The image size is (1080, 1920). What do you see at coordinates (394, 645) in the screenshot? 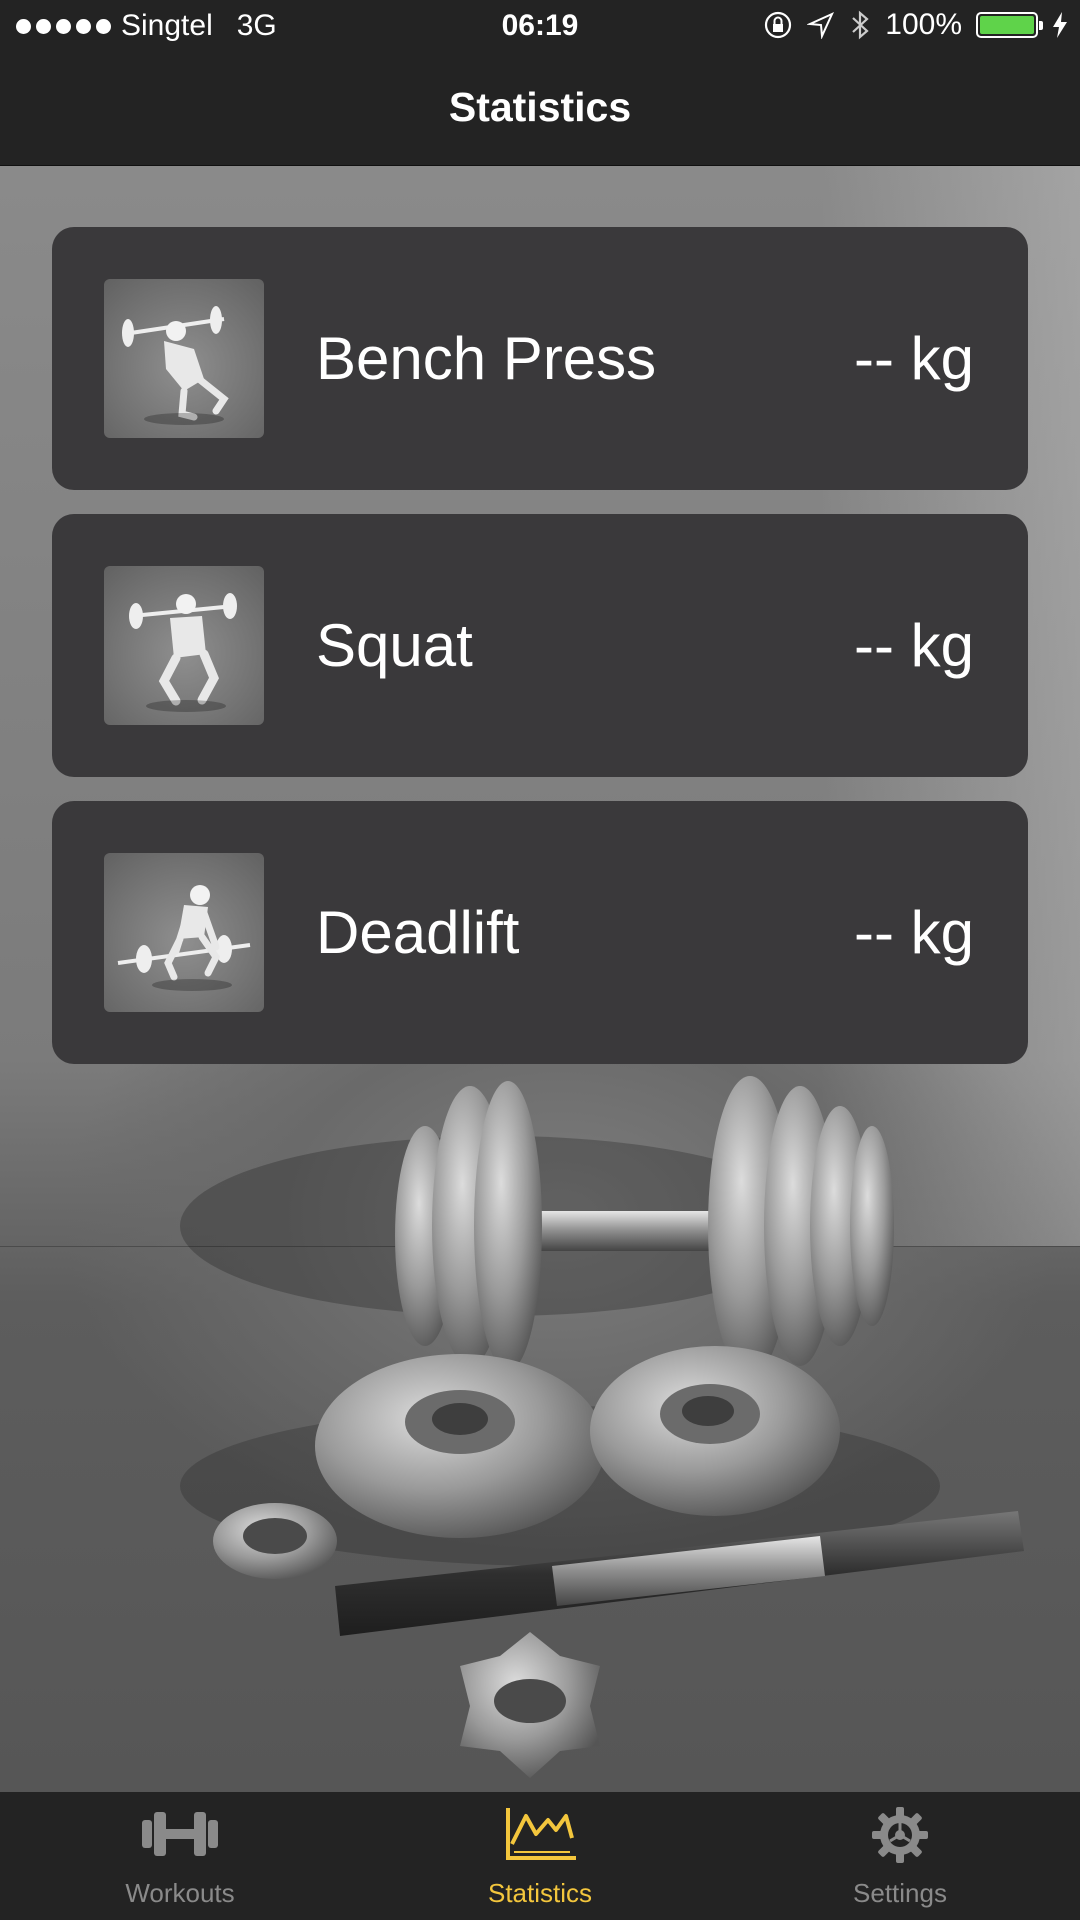
I see `exercise-name: Squat` at bounding box center [394, 645].